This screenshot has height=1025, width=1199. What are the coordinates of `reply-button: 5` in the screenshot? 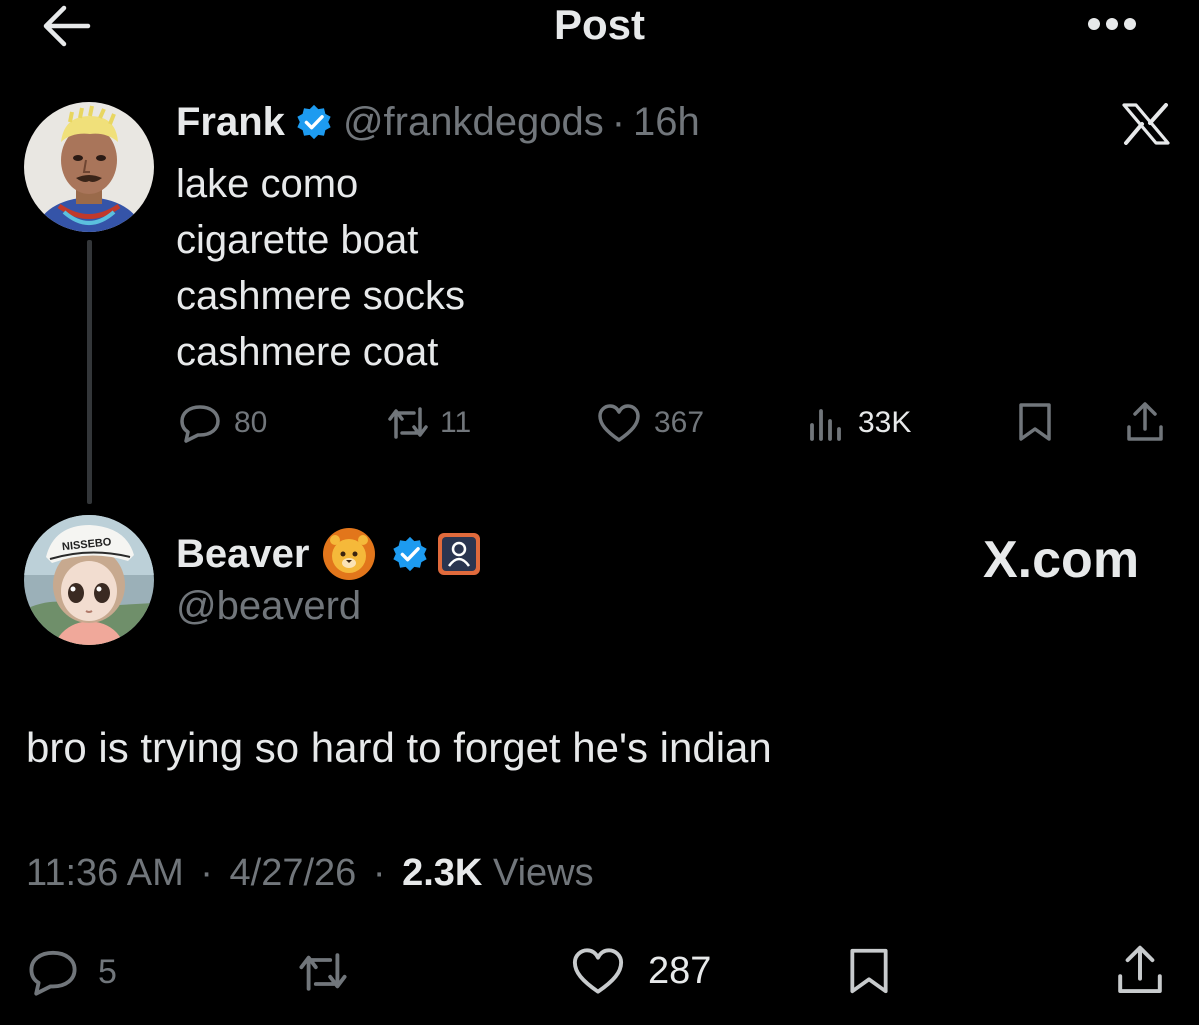 It's located at (71, 972).